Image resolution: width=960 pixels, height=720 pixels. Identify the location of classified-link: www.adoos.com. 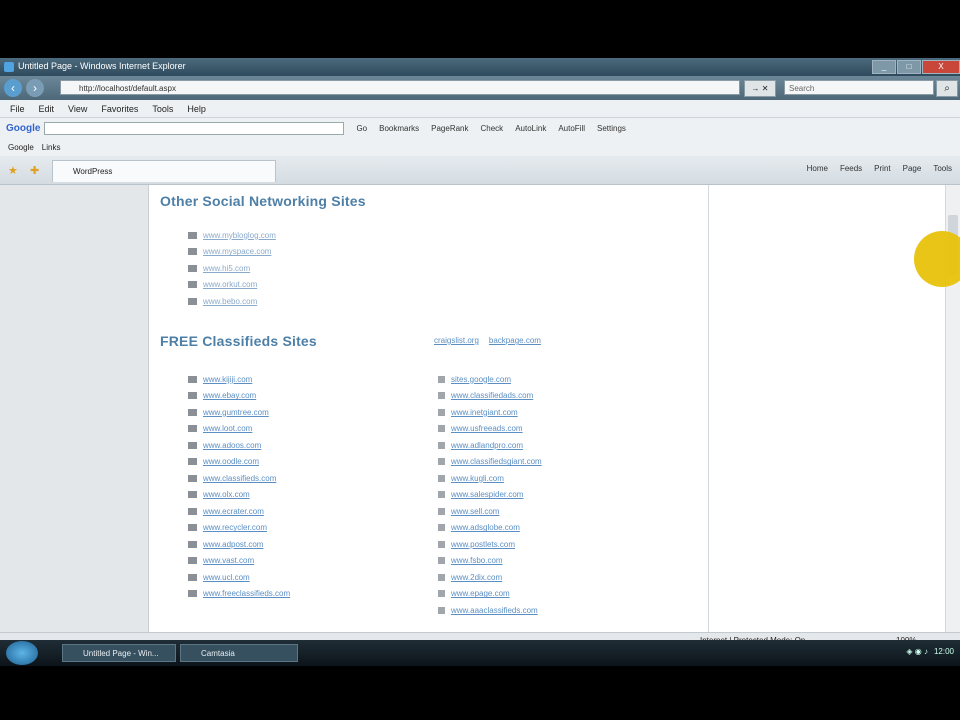
(232, 445).